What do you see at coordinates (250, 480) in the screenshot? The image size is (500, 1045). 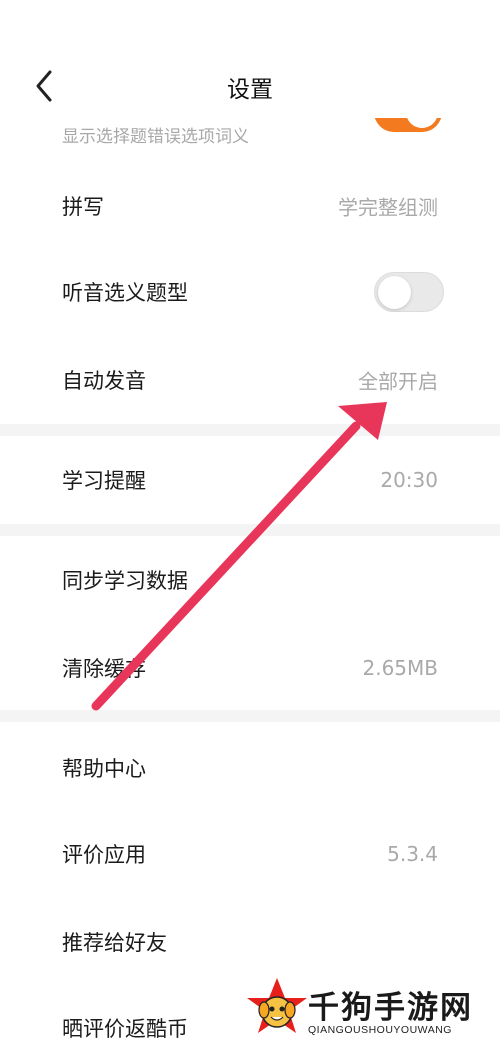 I see `row-study-reminder: 学习提醒 20:30` at bounding box center [250, 480].